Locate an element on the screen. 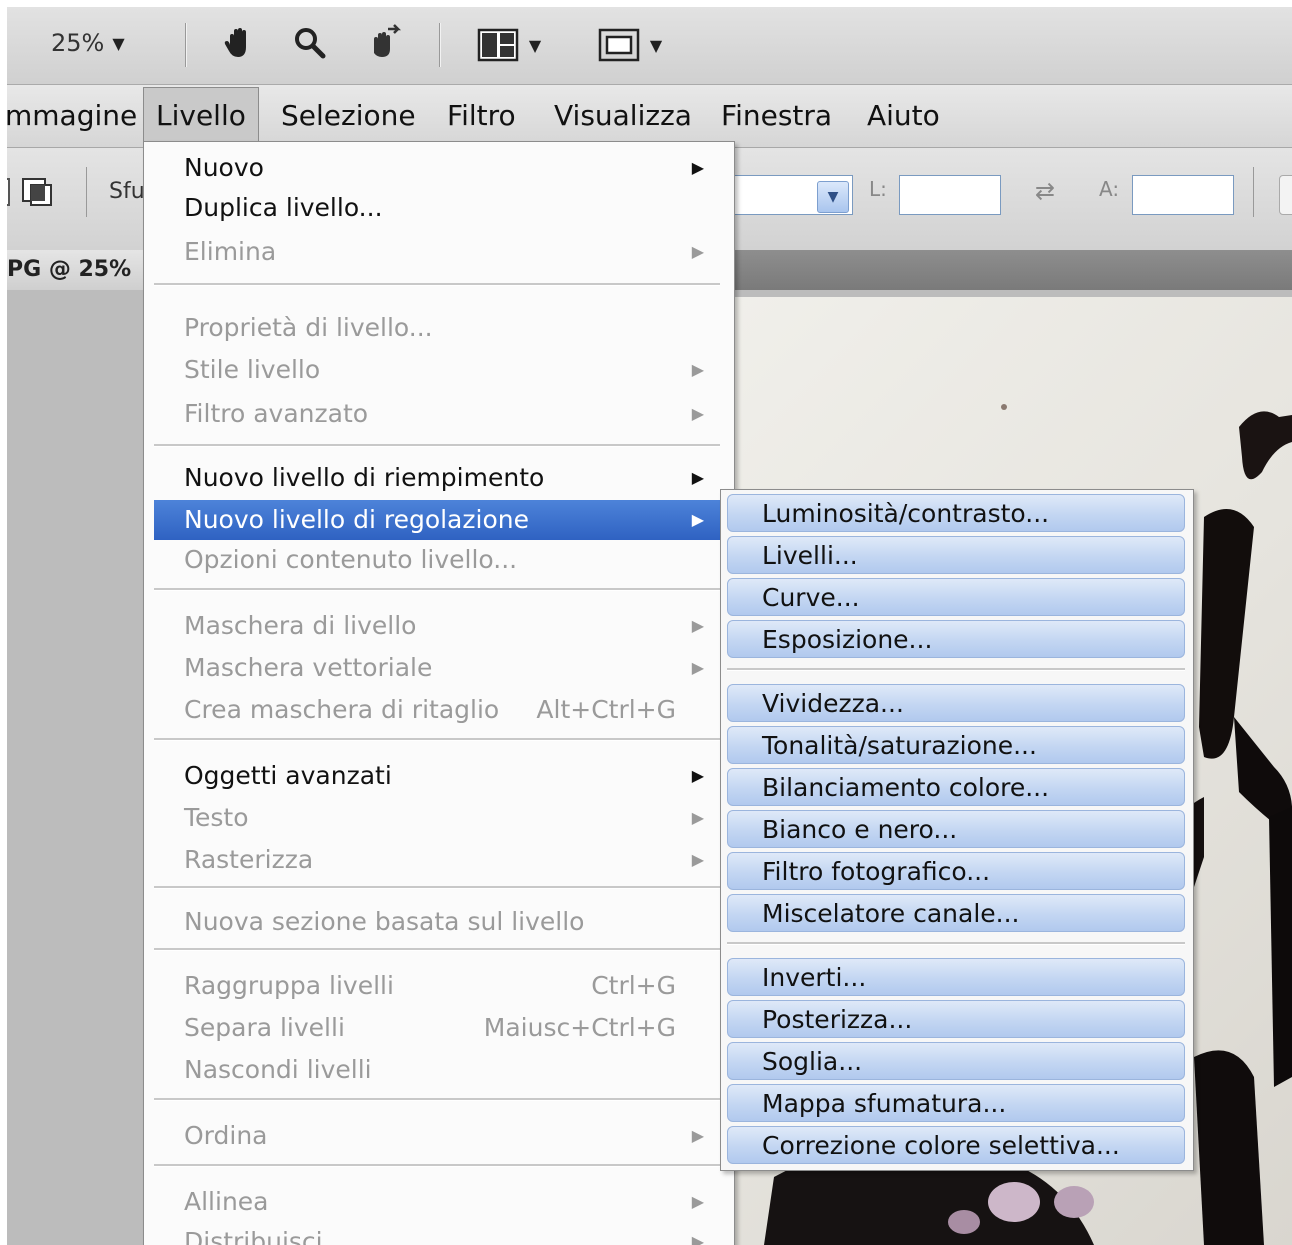 The width and height of the screenshot is (1292, 1245). menu-item-label: Nuova sezione basata sul livello is located at coordinates (384, 921).